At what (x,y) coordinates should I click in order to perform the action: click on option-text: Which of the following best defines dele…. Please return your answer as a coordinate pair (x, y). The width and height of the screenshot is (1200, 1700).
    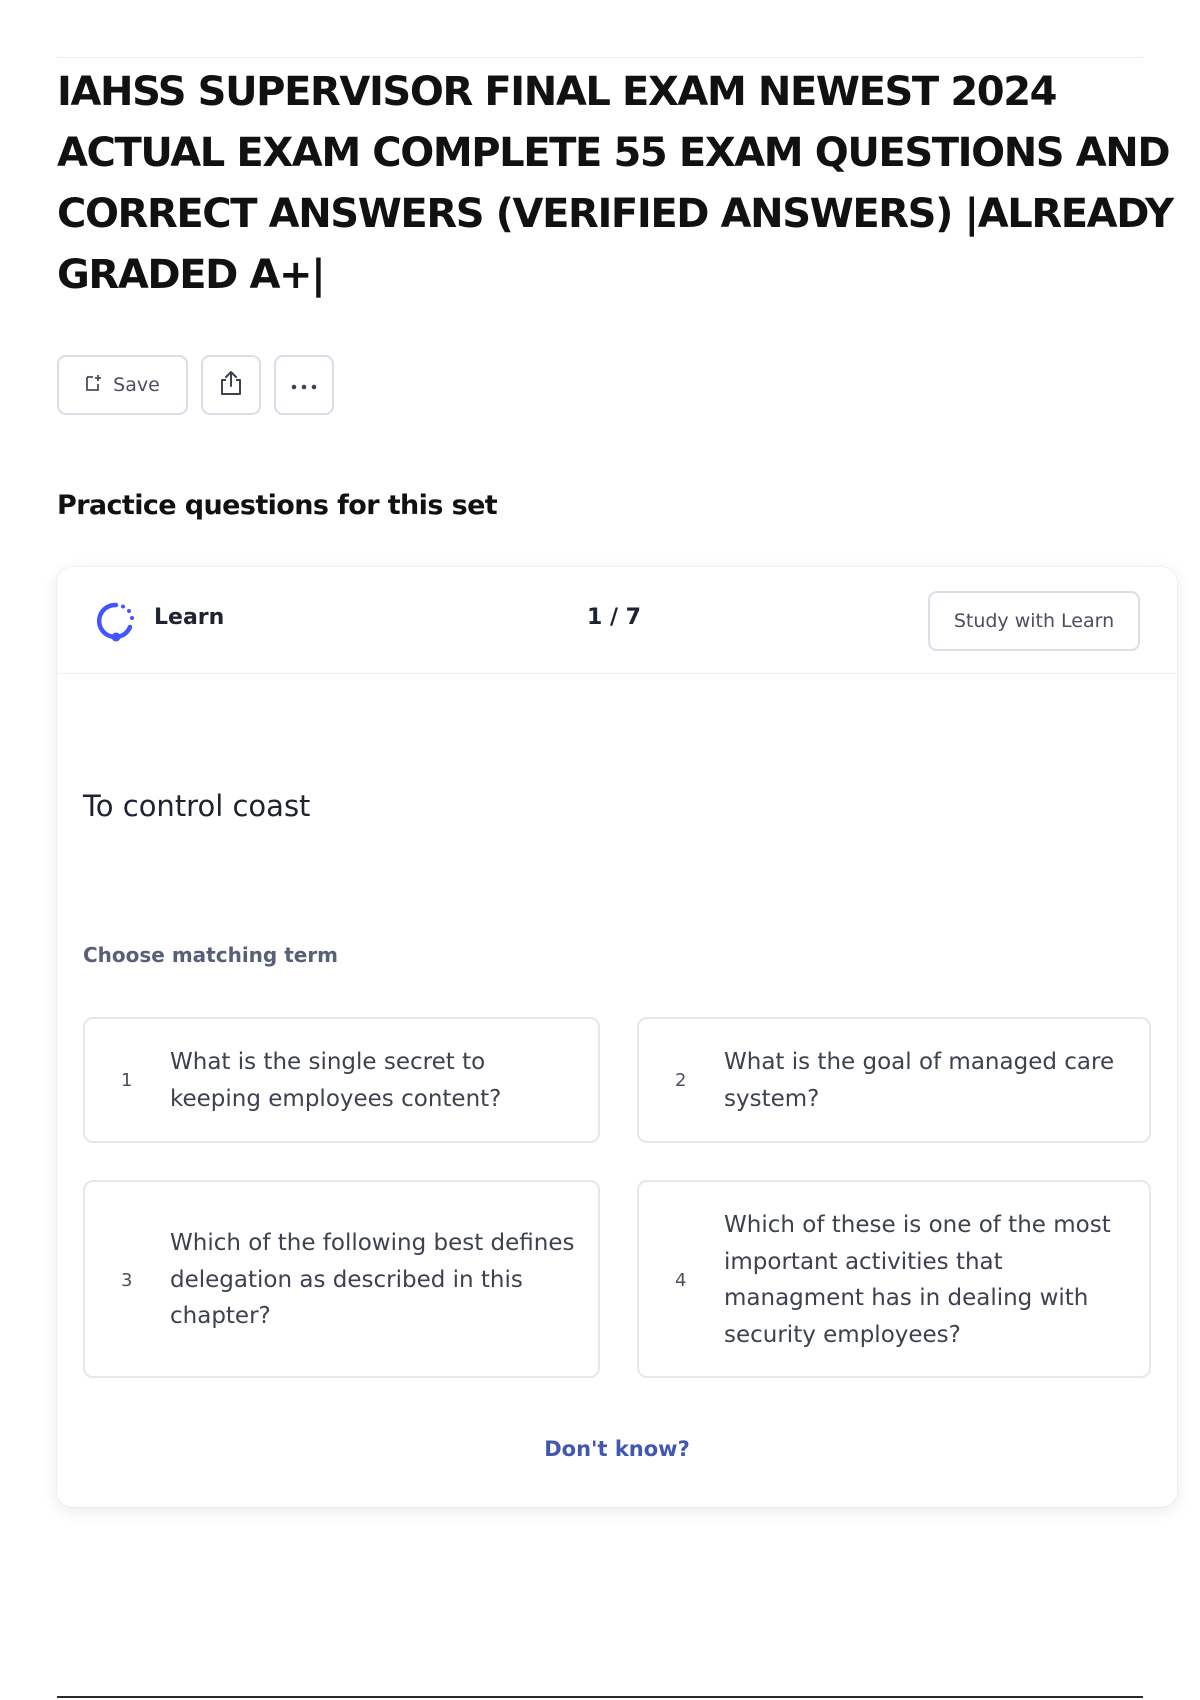
    Looking at the image, I should click on (372, 1279).